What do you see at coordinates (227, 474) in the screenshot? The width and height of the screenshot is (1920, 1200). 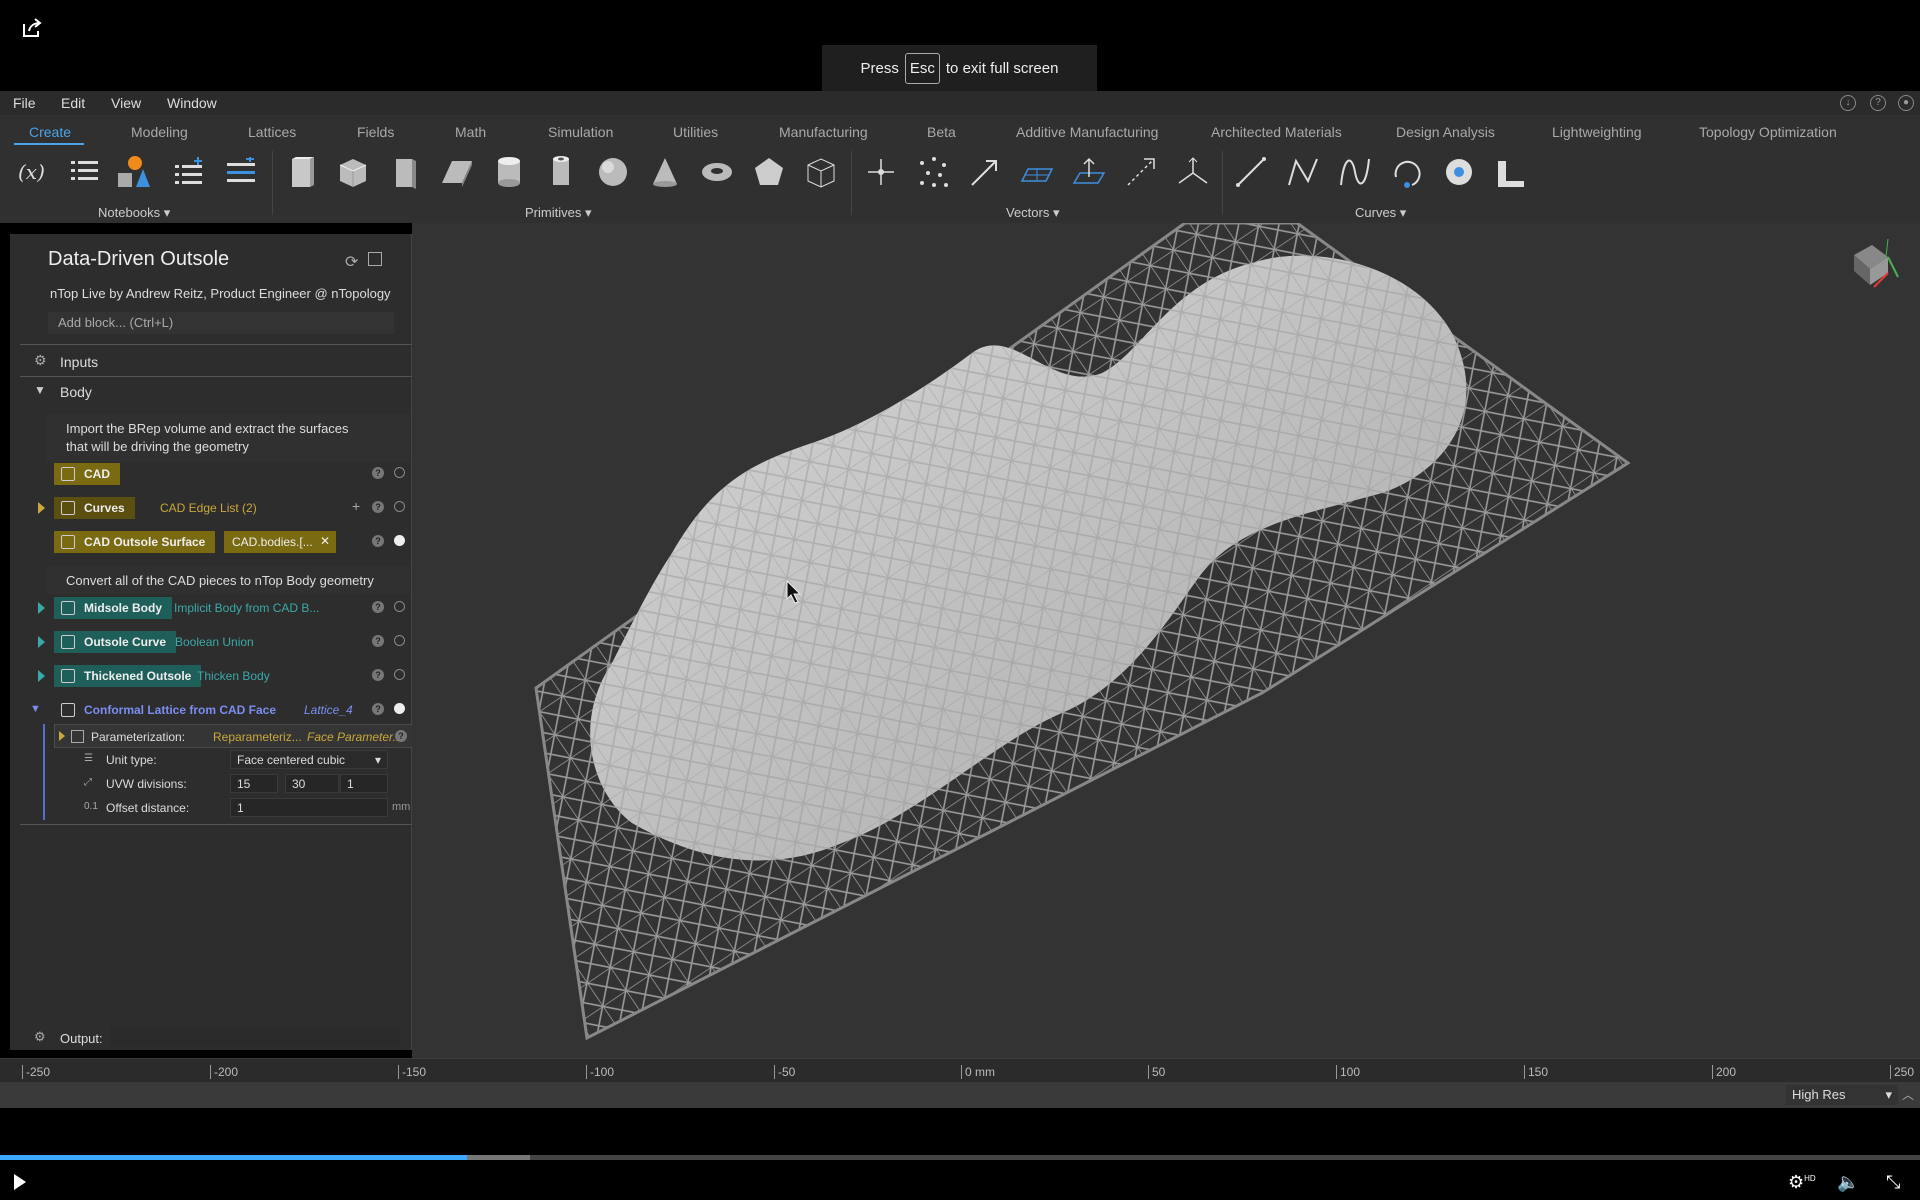 I see `cad-block: CAD ?` at bounding box center [227, 474].